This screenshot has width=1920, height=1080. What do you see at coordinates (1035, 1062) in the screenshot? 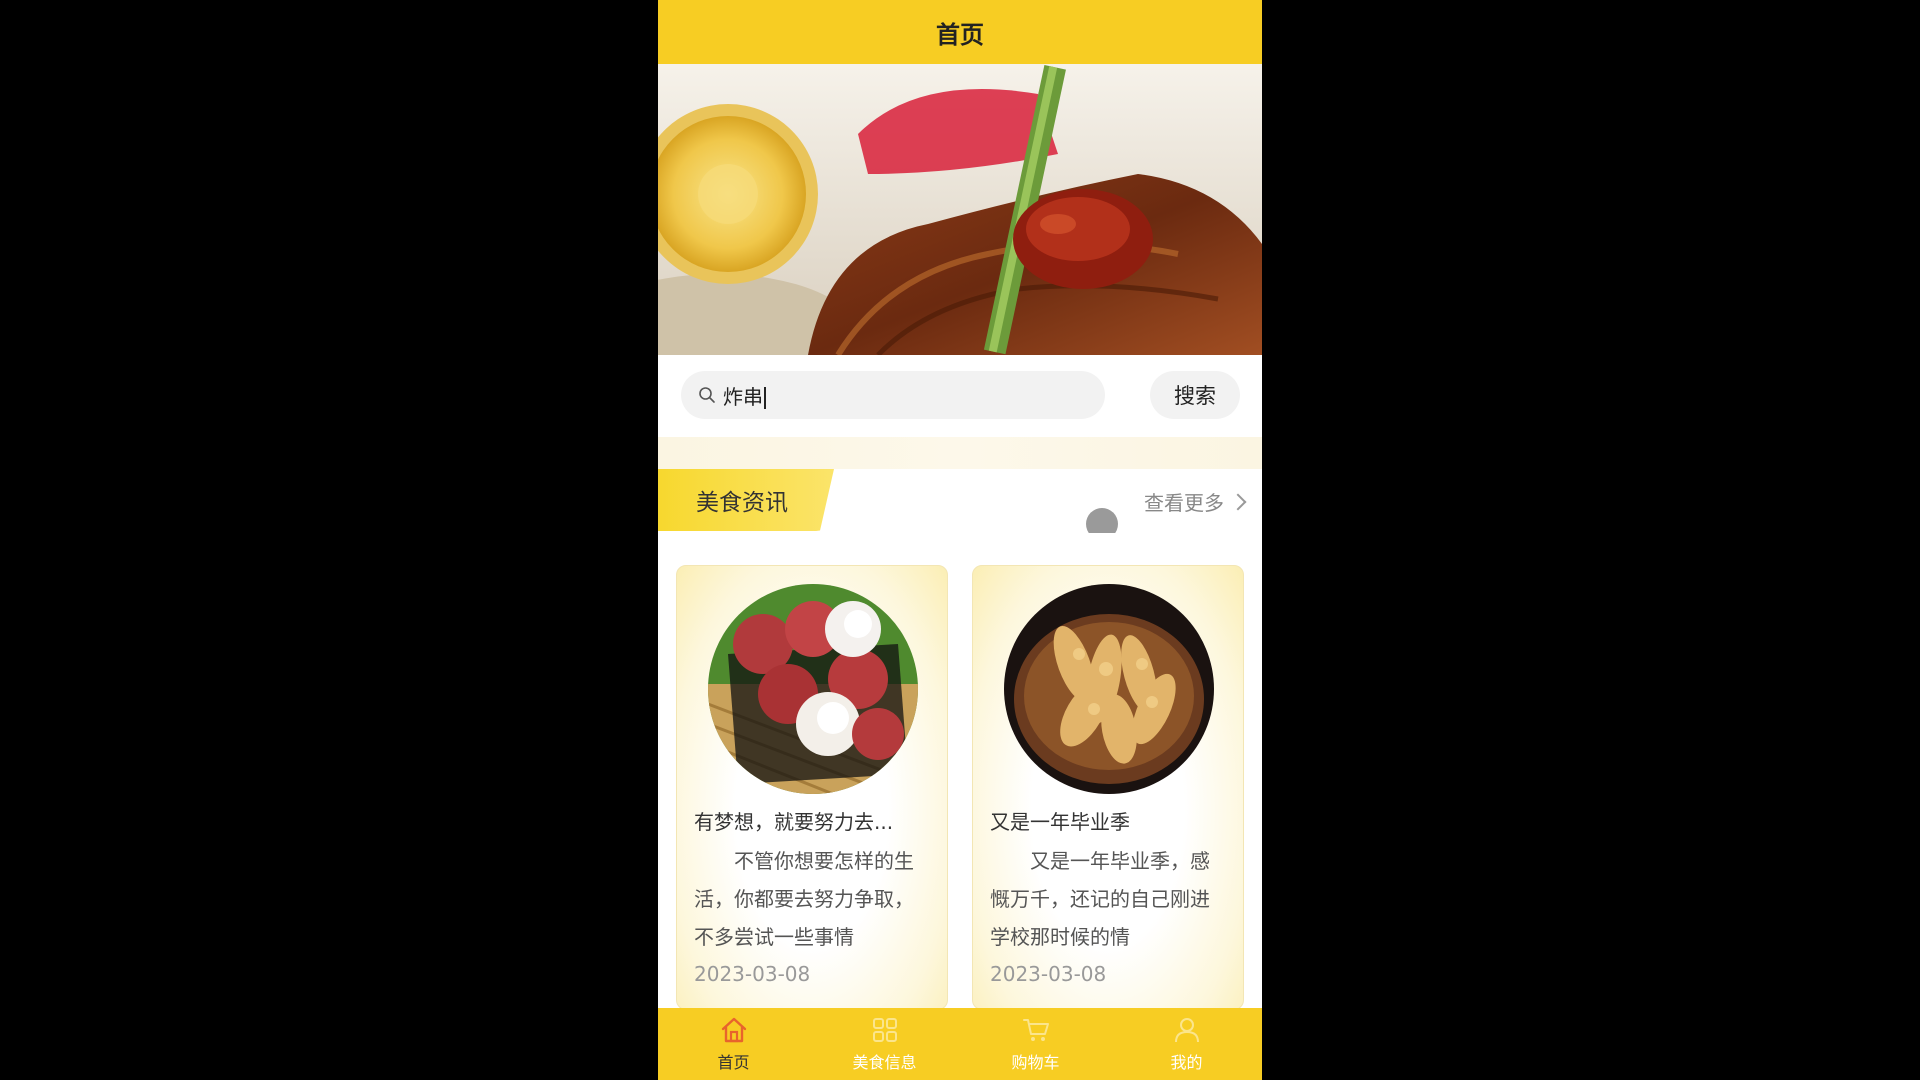
I see `tab-label: 购物车` at bounding box center [1035, 1062].